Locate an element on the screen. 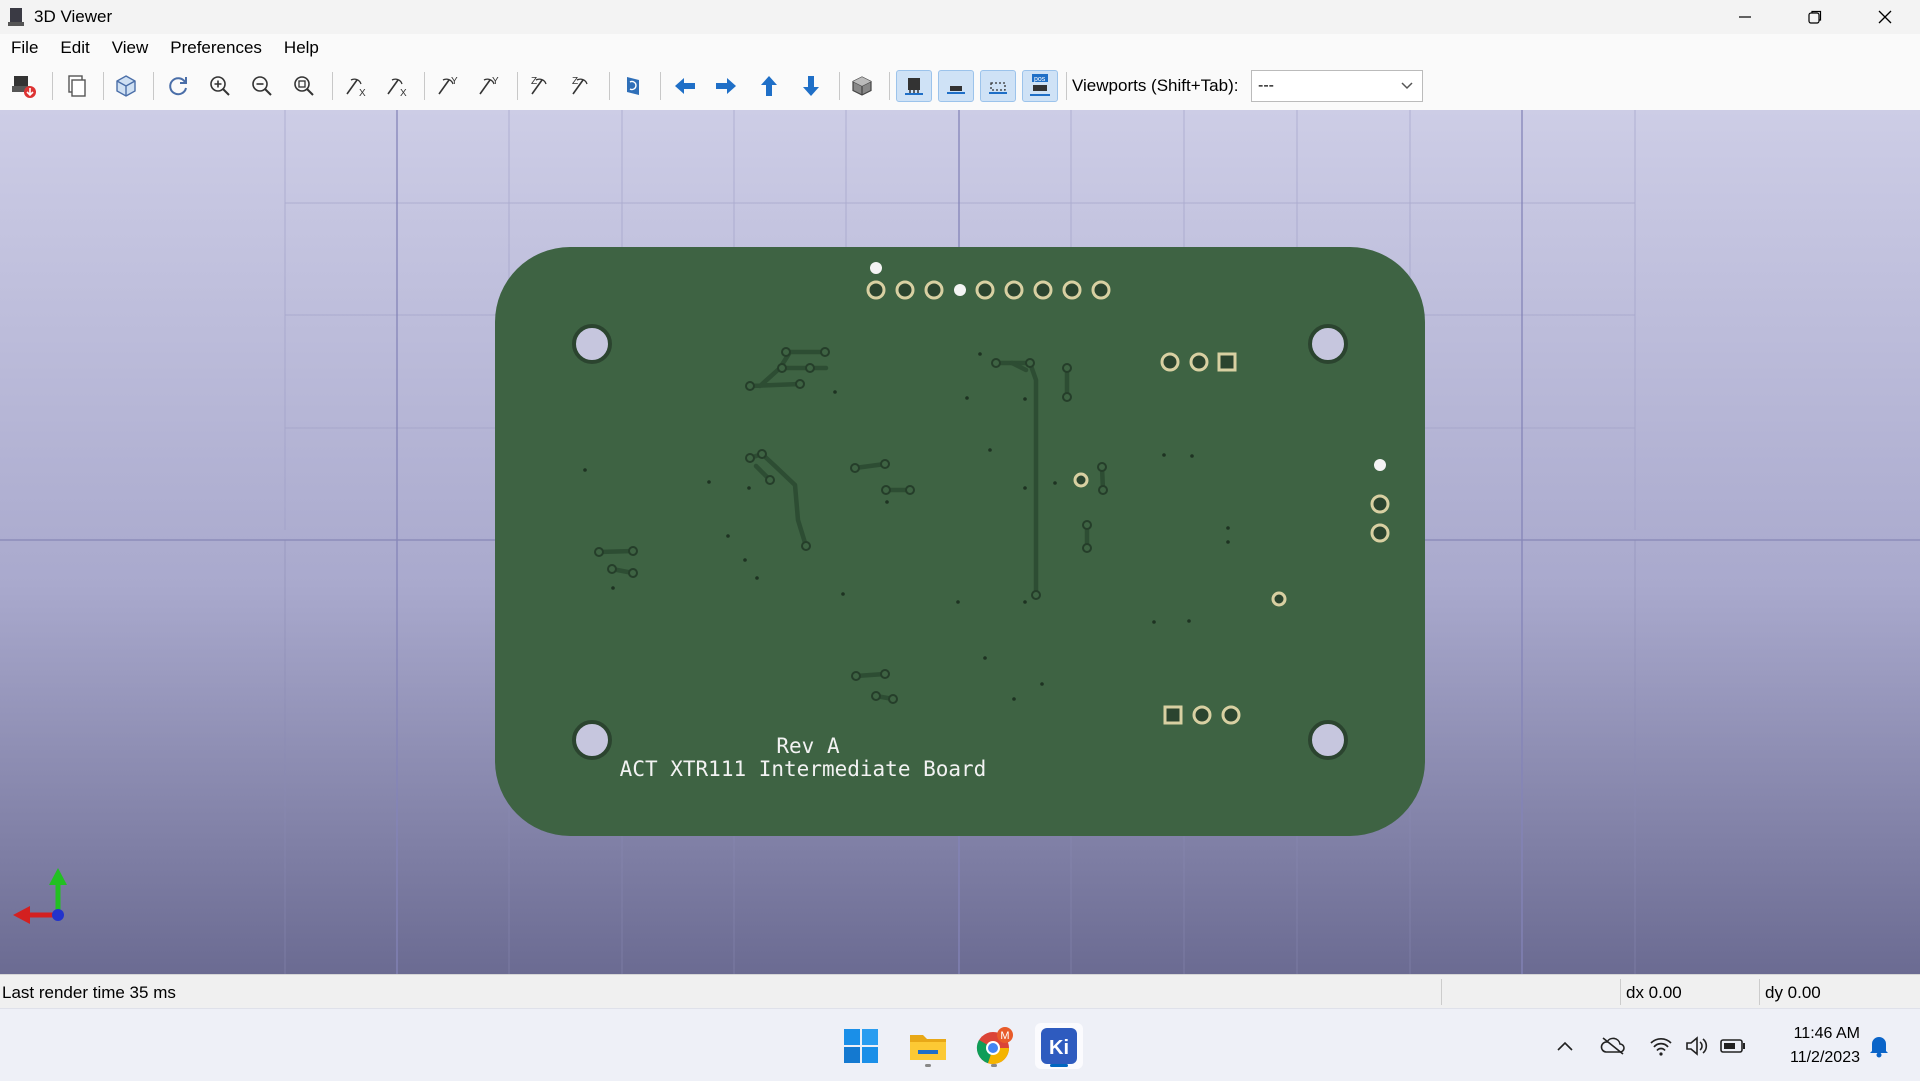 The image size is (1920, 1081). move-right-button is located at coordinates (726, 86).